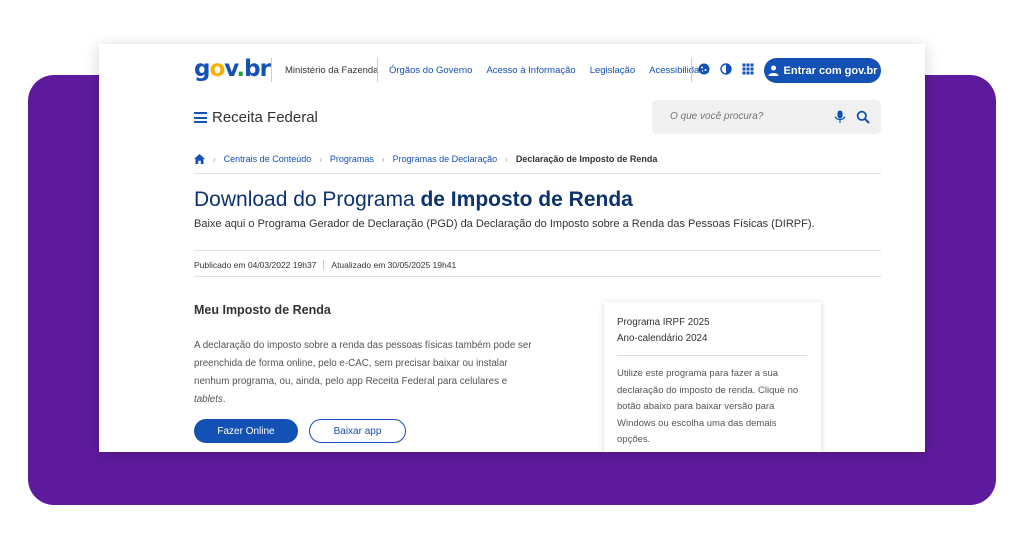 The height and width of the screenshot is (536, 1024). Describe the element at coordinates (265, 69) in the screenshot. I see `logo-letter-r: r` at that location.